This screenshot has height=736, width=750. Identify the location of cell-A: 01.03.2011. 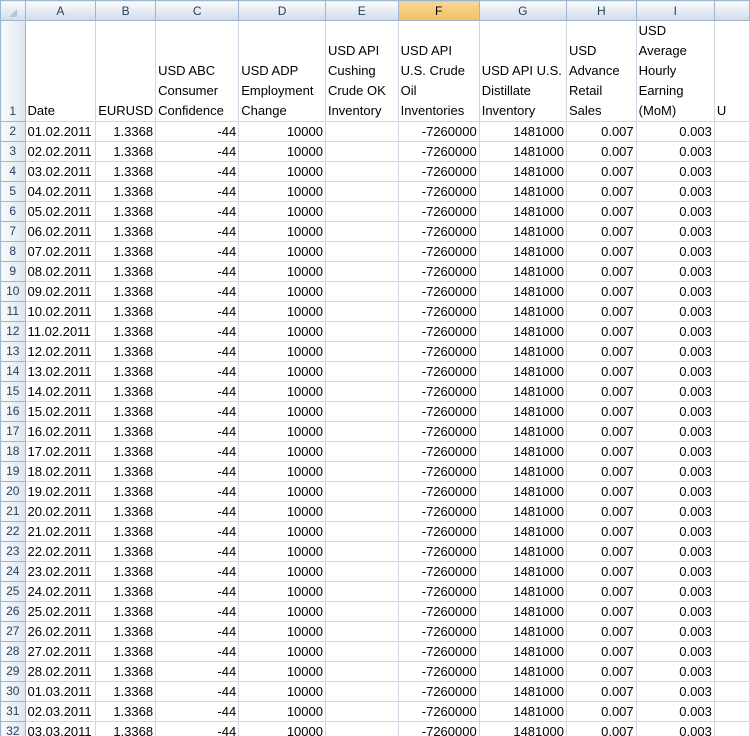
(60, 691).